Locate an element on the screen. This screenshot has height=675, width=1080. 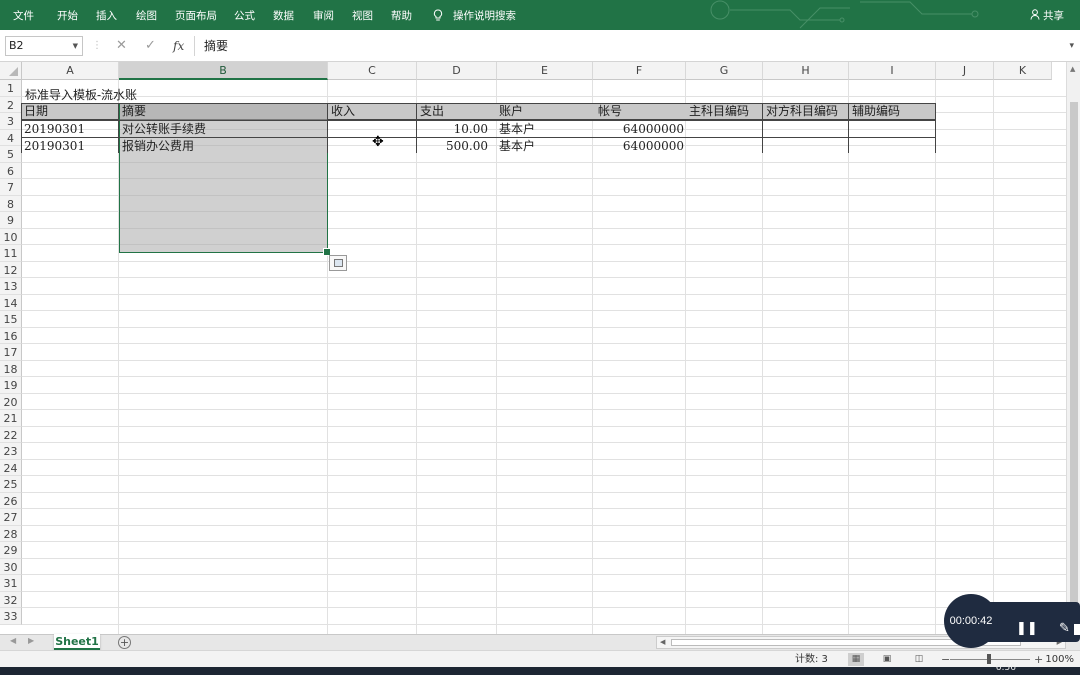
zoom-out-button: − is located at coordinates (945, 659).